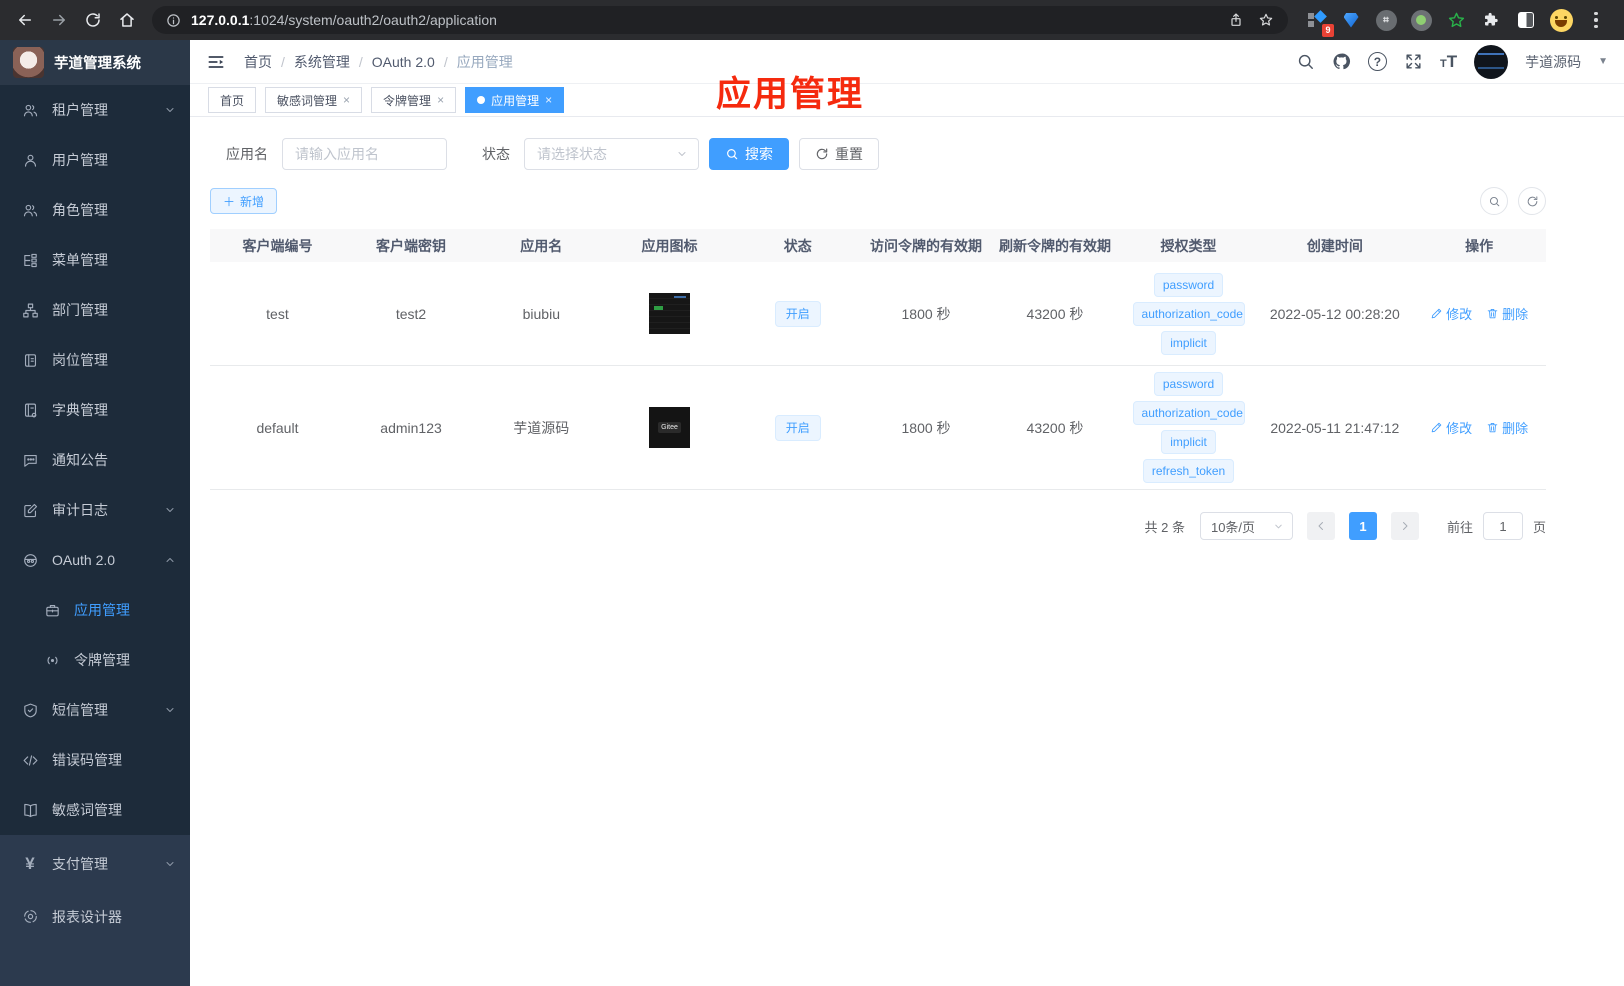  I want to click on sidebar-item-notice: 通知公告, so click(95, 460).